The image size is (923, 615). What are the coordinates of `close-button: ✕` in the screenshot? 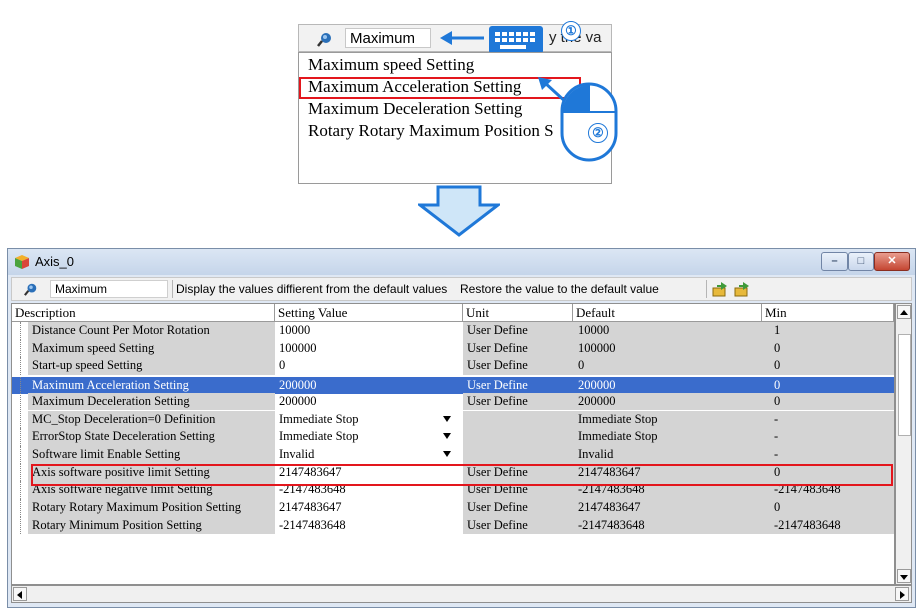 It's located at (892, 261).